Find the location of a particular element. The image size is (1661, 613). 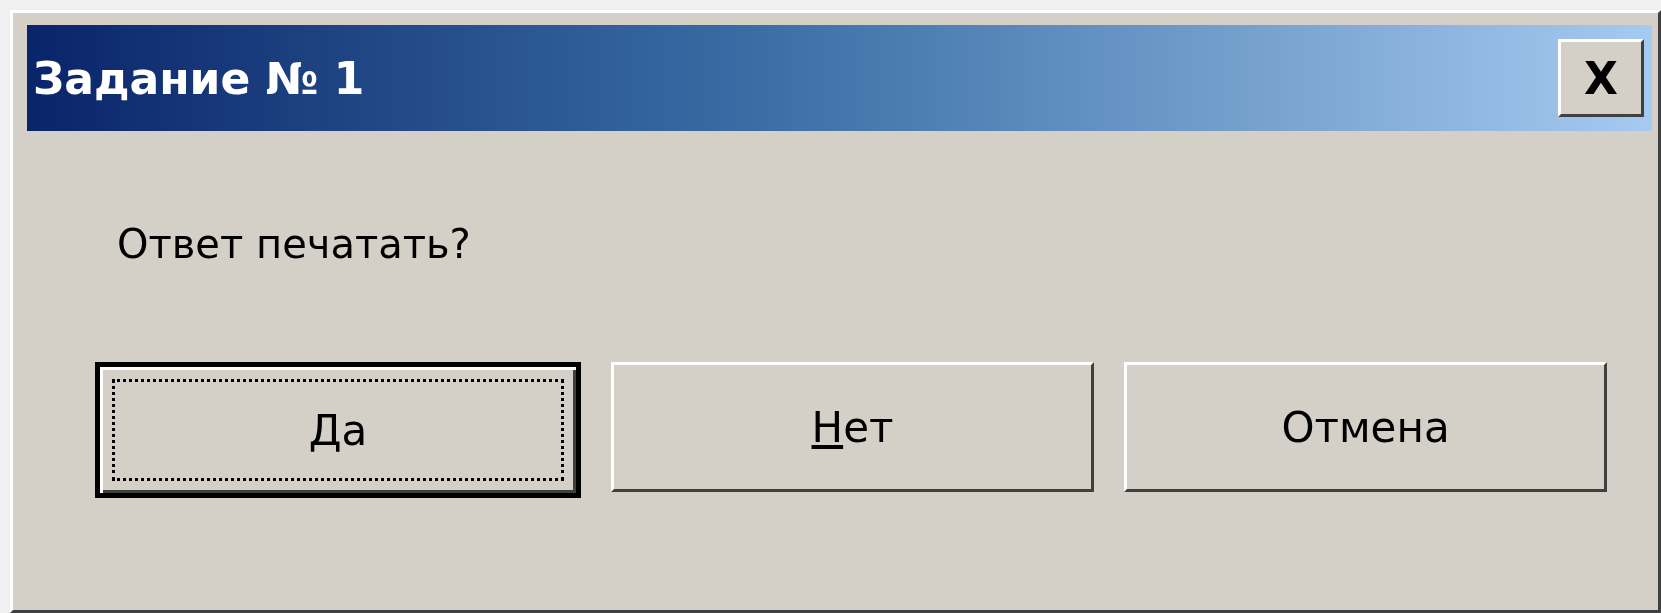

close-button: X is located at coordinates (1601, 78).